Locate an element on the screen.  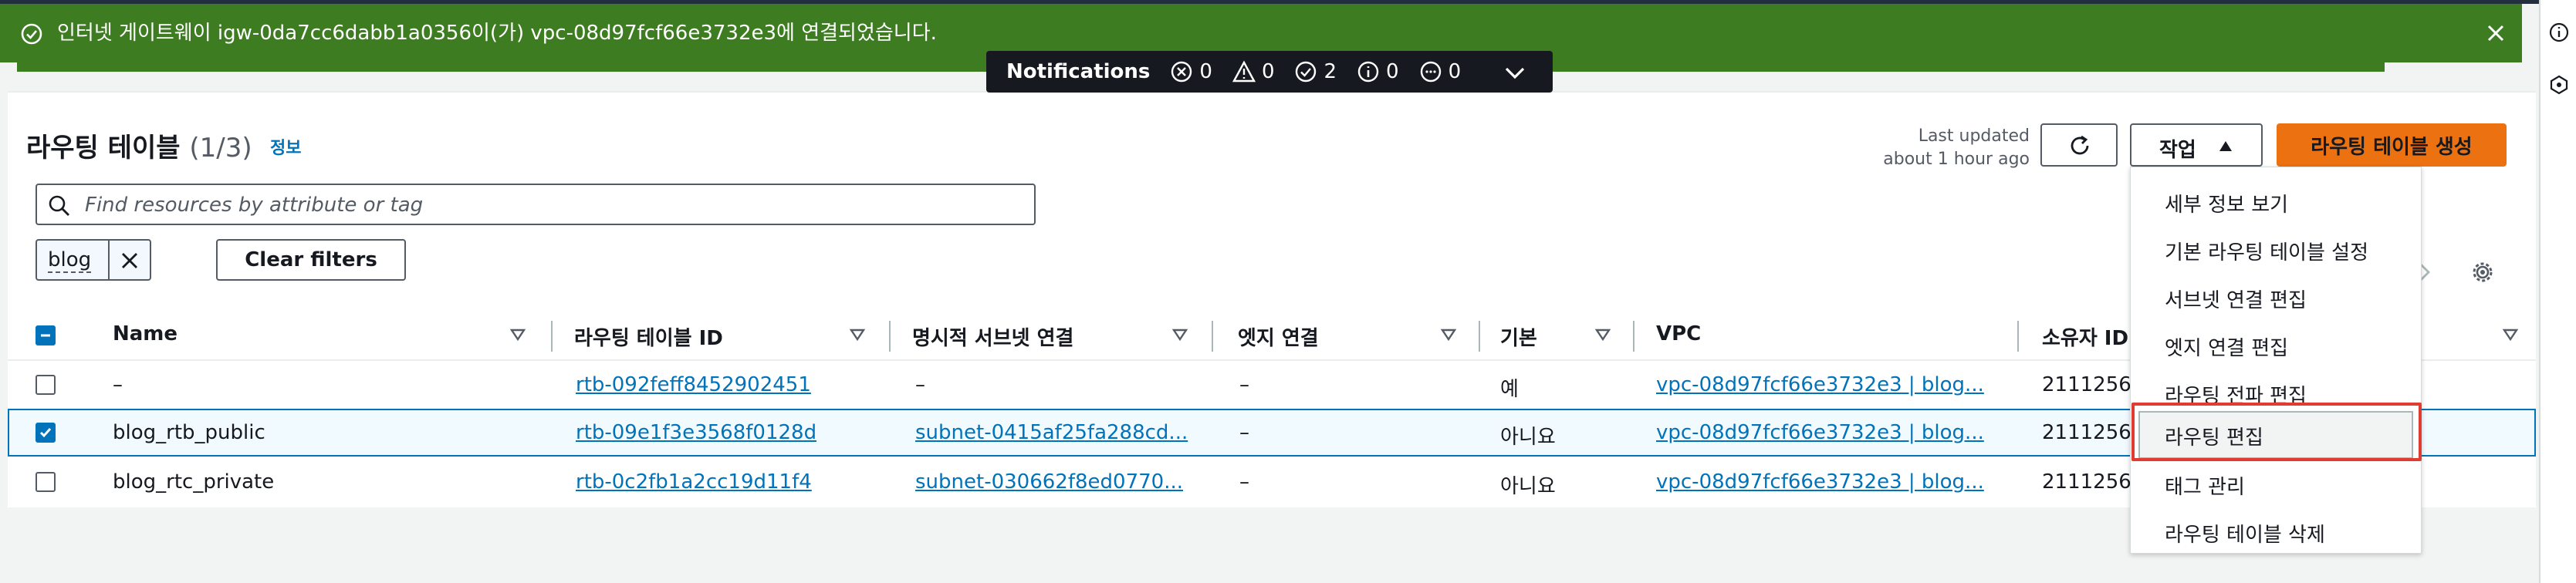
menu-item-delete-route-table: 라우팅 테이블 삭제 is located at coordinates (2276, 532).